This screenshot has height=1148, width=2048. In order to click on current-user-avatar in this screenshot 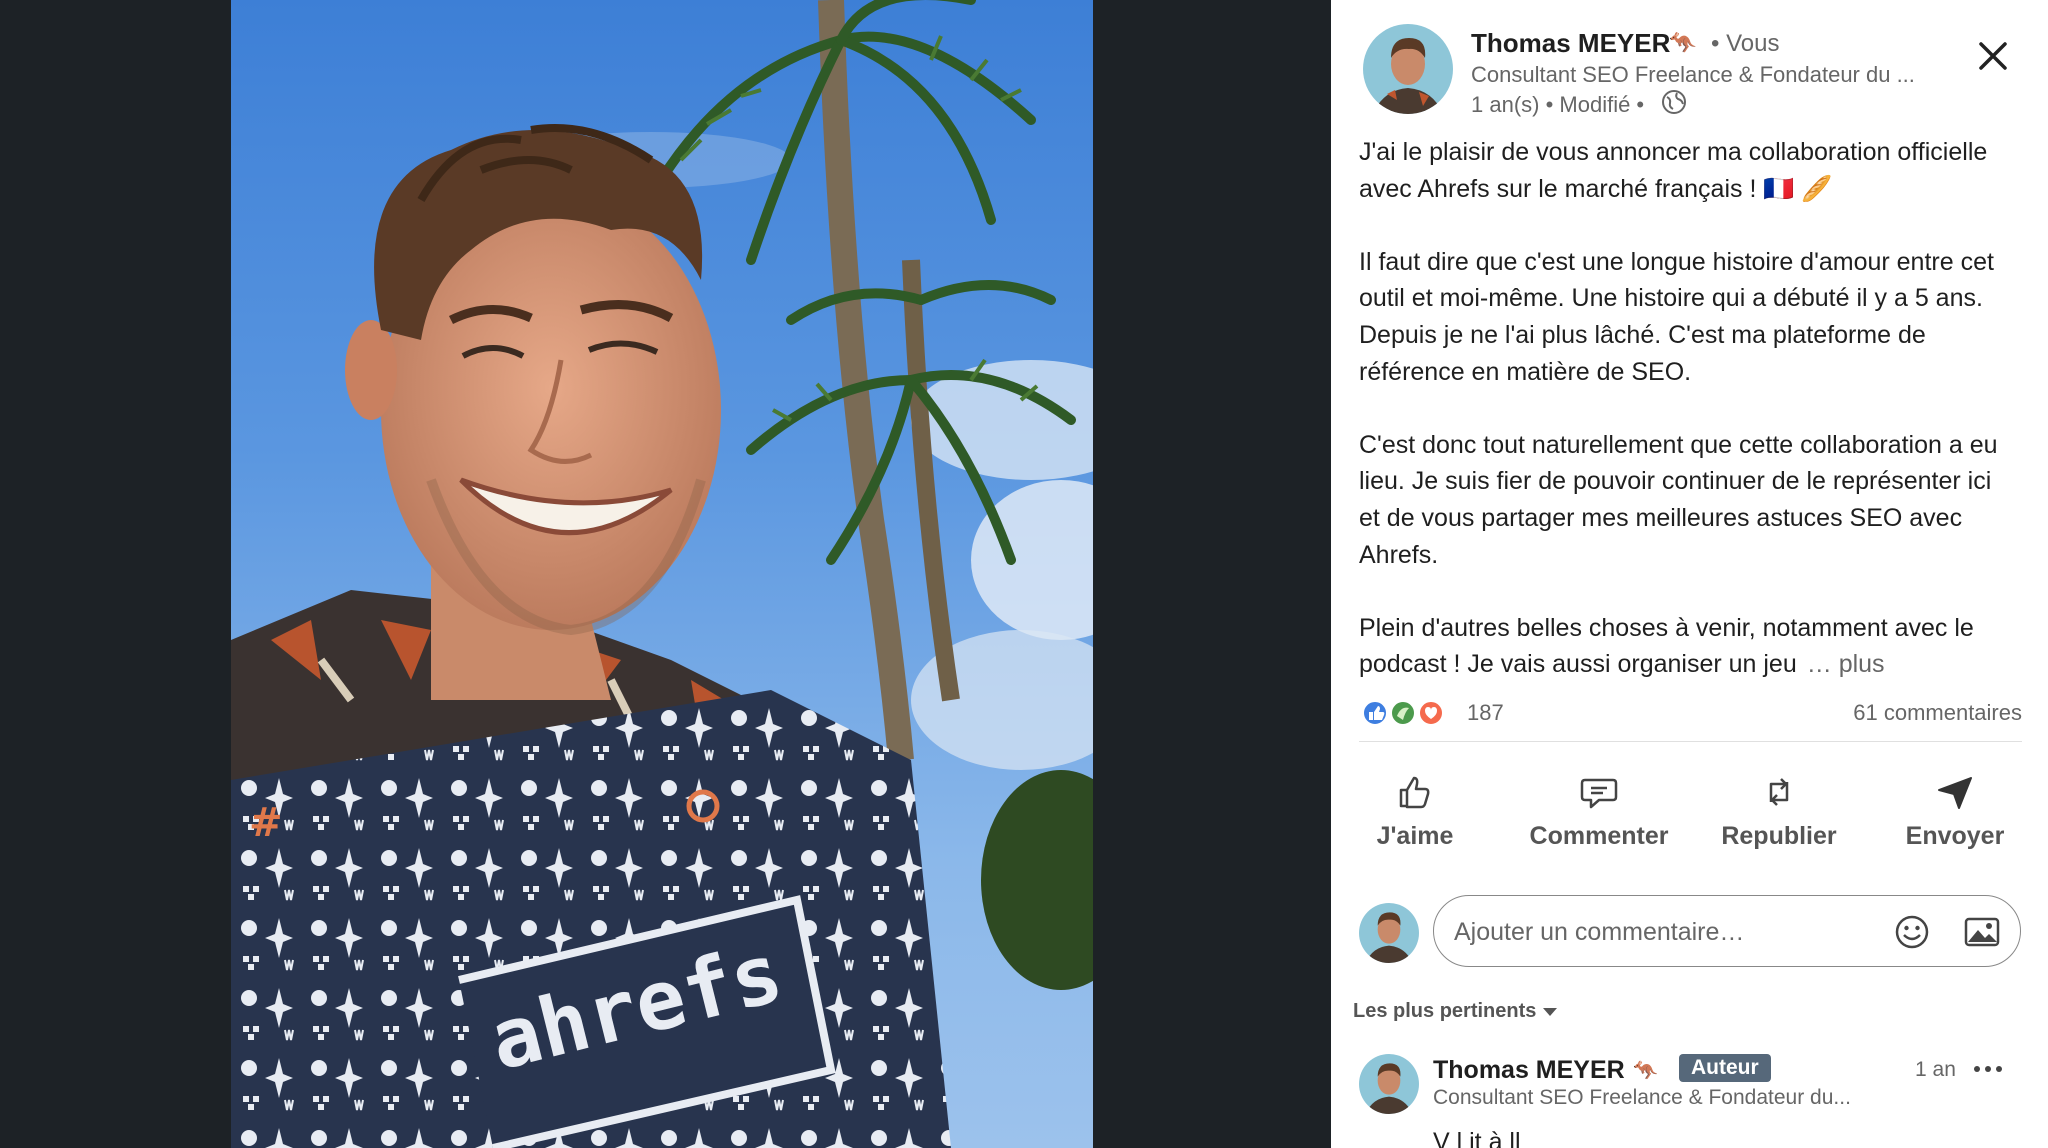, I will do `click(1389, 933)`.